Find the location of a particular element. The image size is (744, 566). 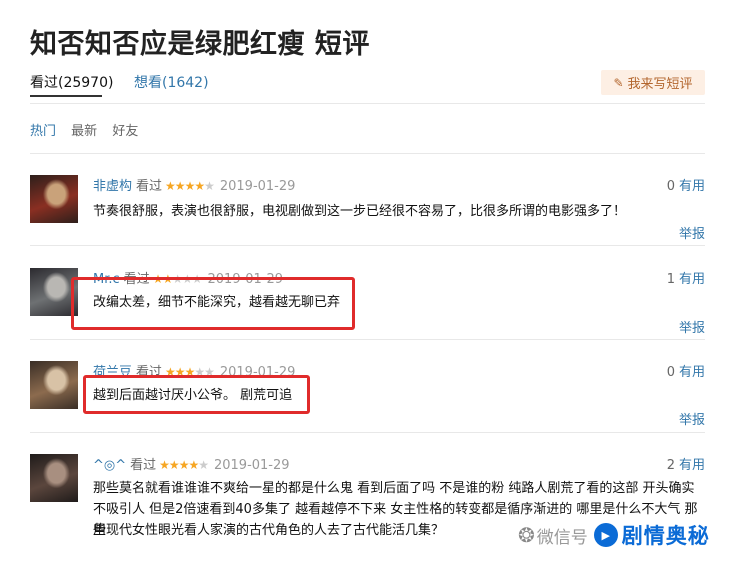

comment-author: ^◎^ is located at coordinates (109, 465).